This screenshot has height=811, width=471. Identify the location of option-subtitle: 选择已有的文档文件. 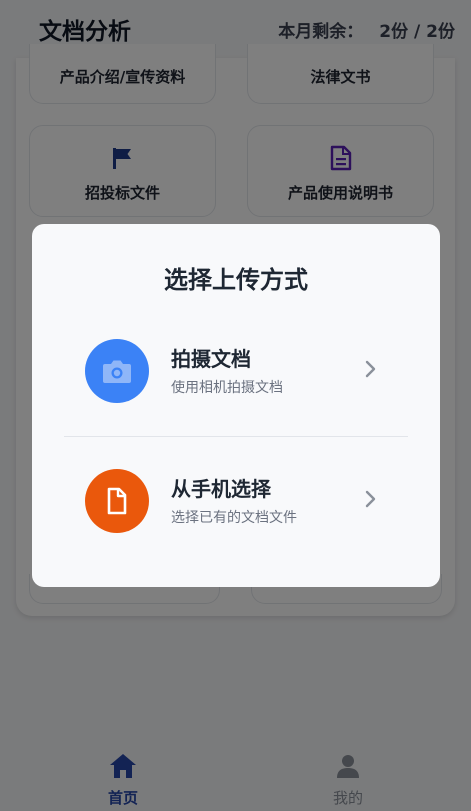
(234, 518).